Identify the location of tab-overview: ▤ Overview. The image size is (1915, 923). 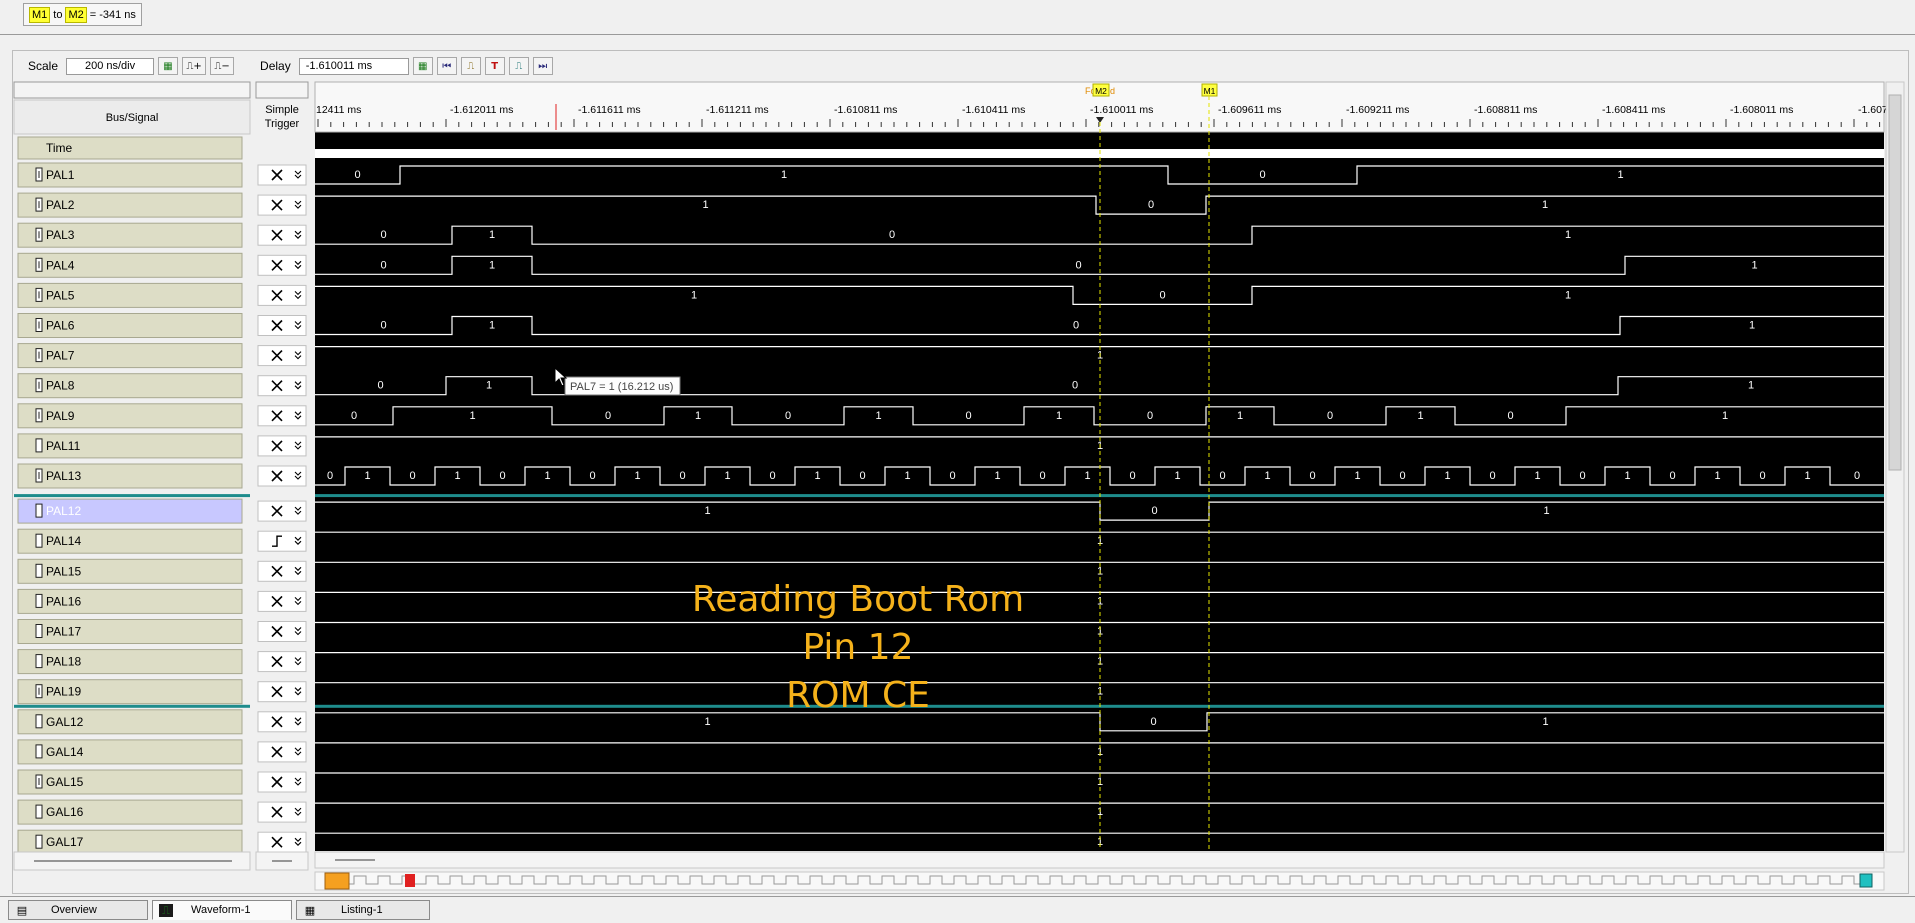
(78, 910).